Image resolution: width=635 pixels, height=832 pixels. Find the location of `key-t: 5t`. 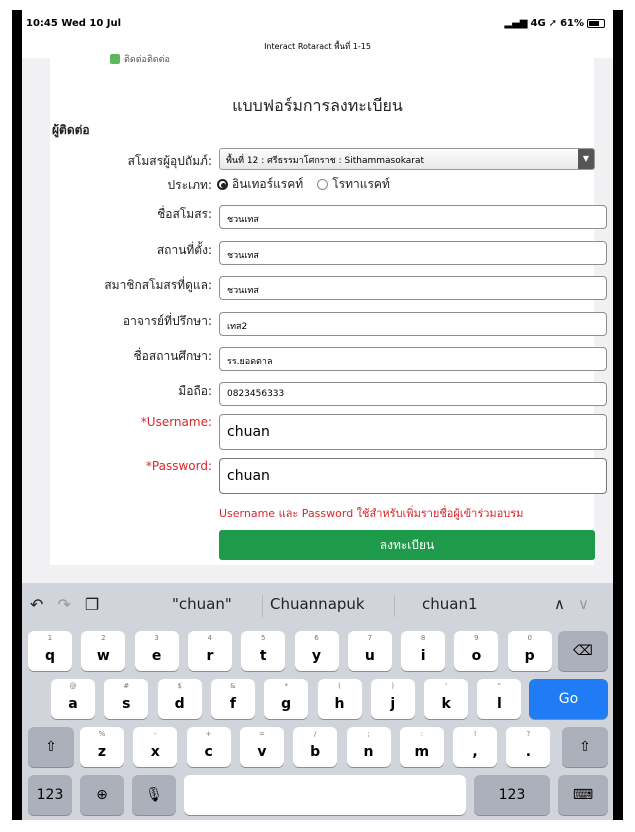

key-t: 5t is located at coordinates (263, 651).